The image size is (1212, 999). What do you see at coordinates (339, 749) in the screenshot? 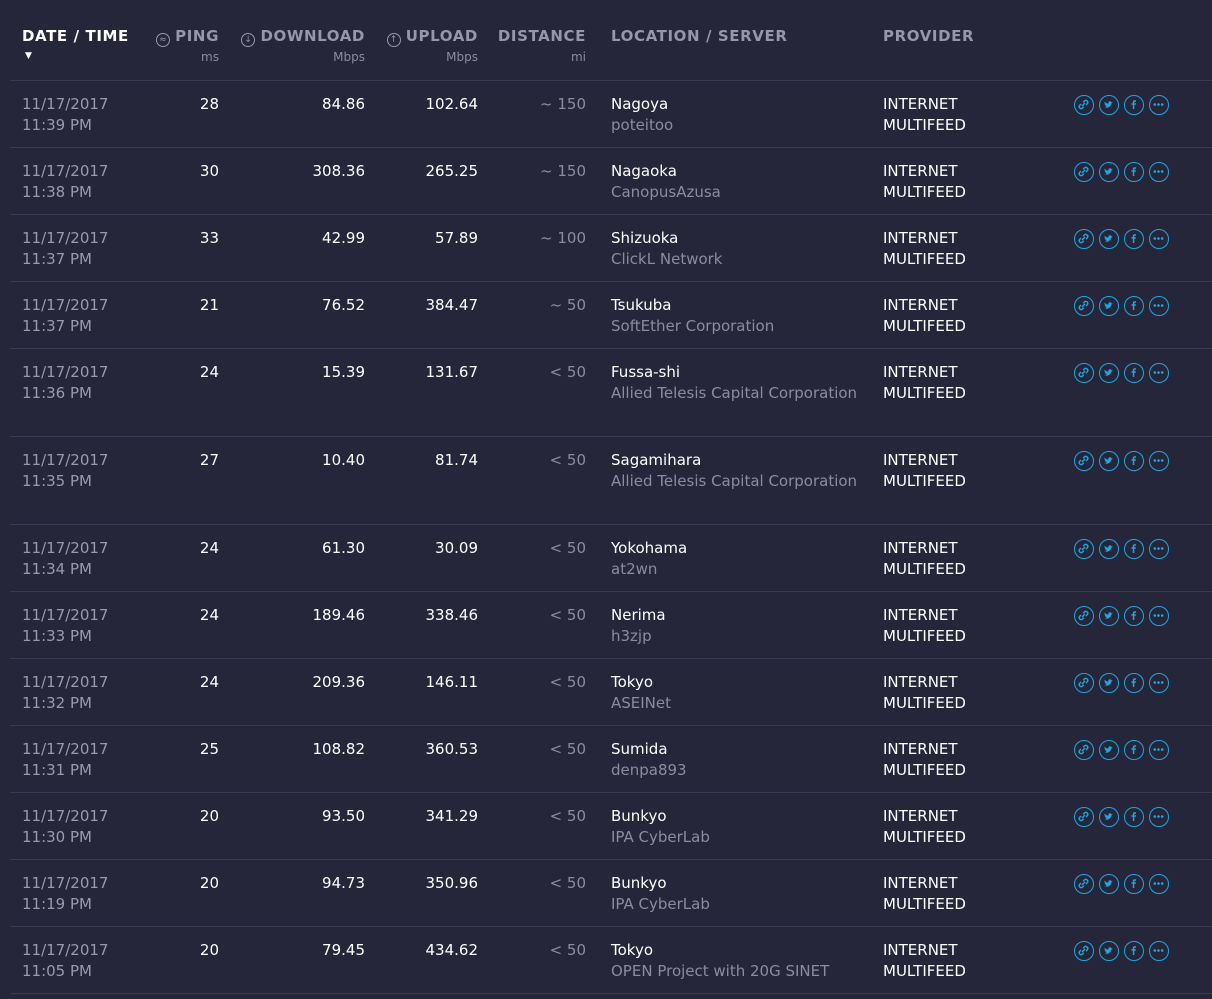
I see `download-cell: 108.82` at bounding box center [339, 749].